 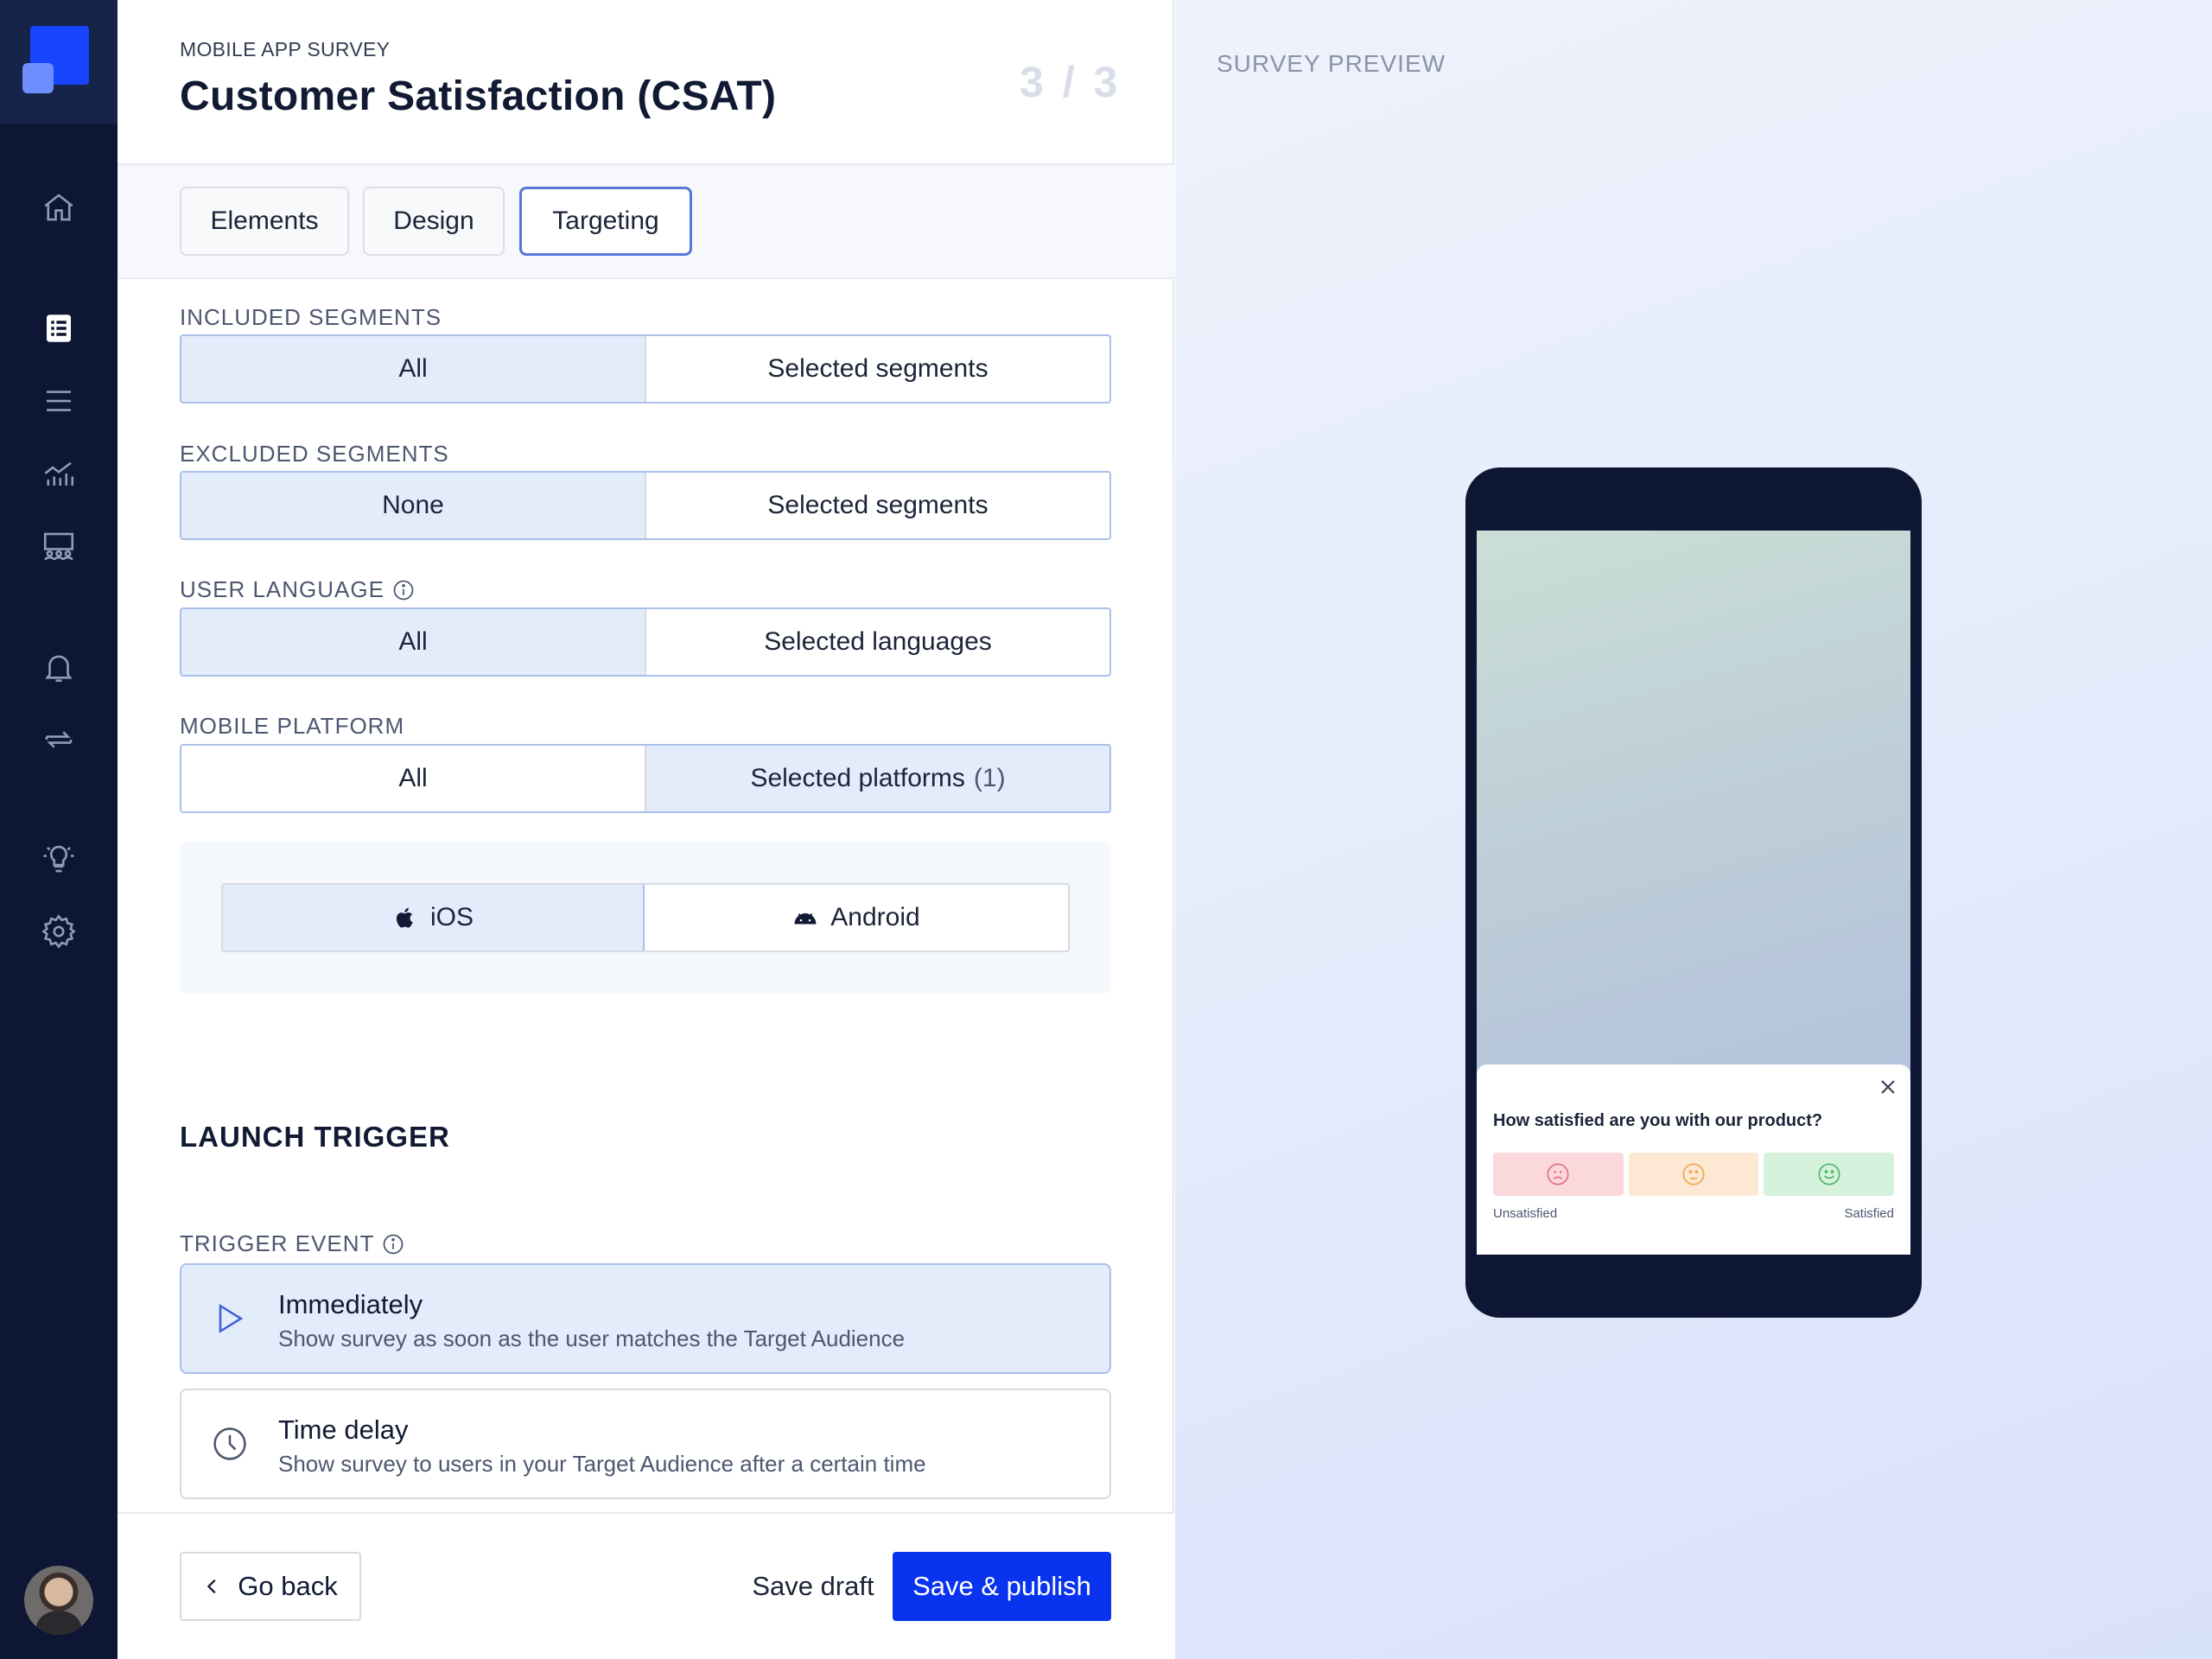 I want to click on platform-ios-option: iOS, so click(x=434, y=917).